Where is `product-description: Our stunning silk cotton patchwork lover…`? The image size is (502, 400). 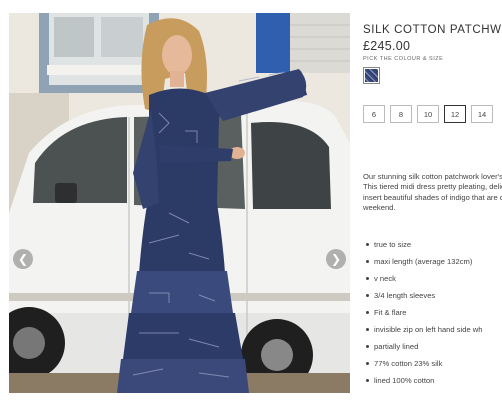
product-description: Our stunning silk cotton patchwork lover… is located at coordinates (432, 192).